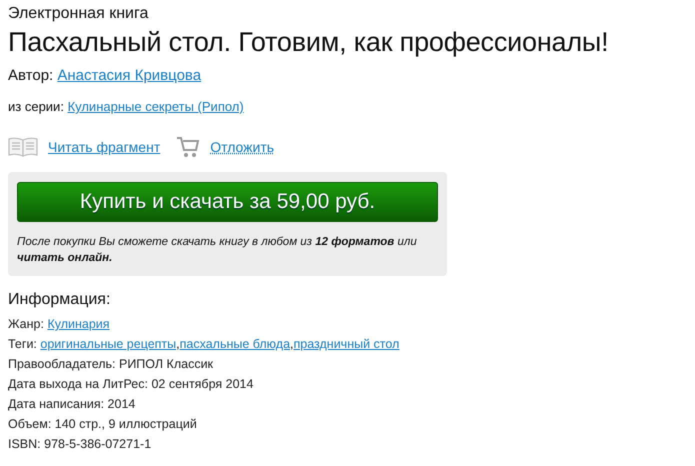 The height and width of the screenshot is (466, 695). Describe the element at coordinates (78, 324) in the screenshot. I see `info-link: Кулинария` at that location.